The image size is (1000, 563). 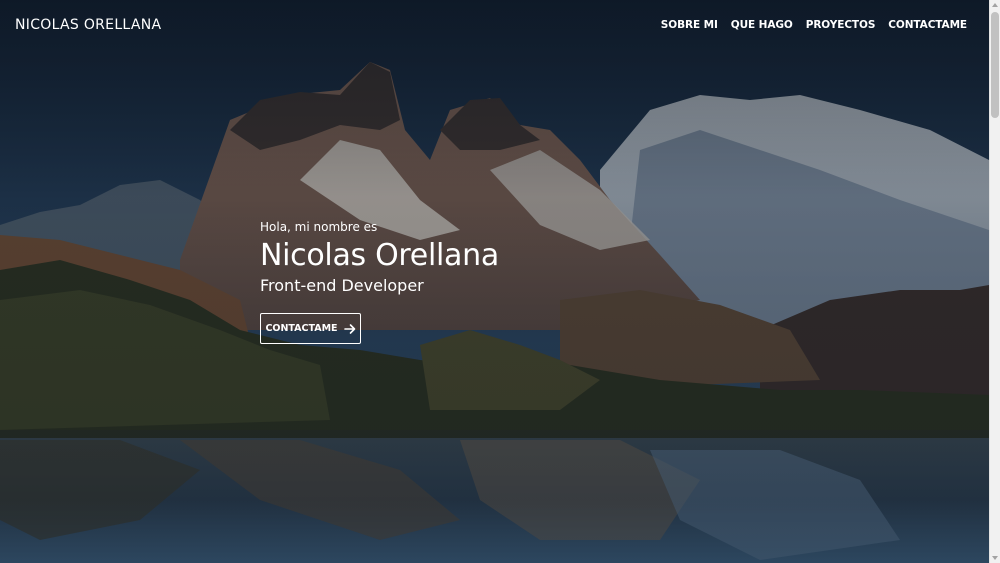 I want to click on brand-logo-link: NICOLAS ORELLANA, so click(x=88, y=25).